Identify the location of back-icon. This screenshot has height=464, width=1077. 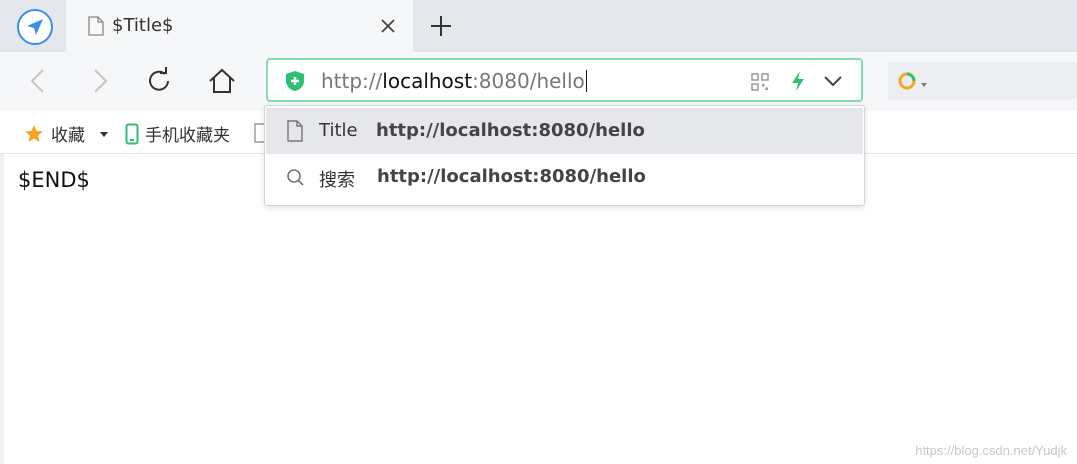
(39, 81).